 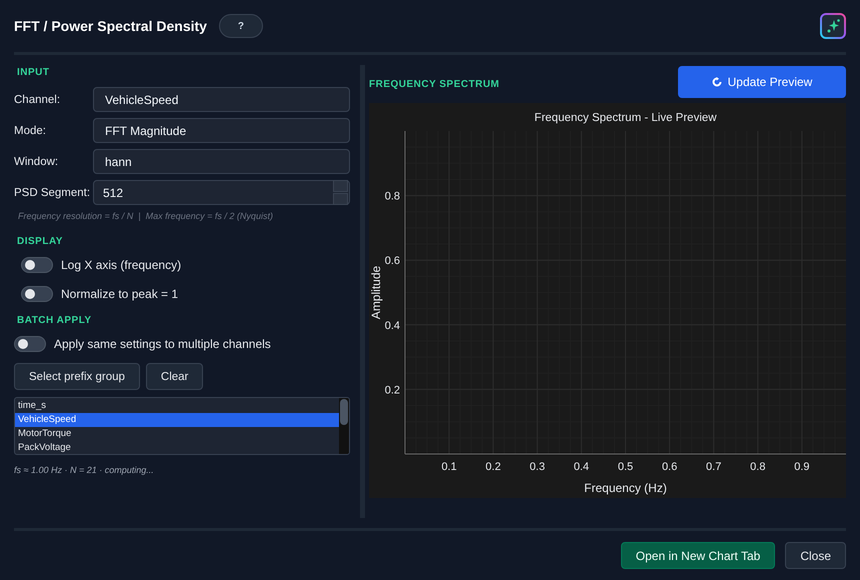 What do you see at coordinates (717, 81) in the screenshot?
I see `refresh-icon` at bounding box center [717, 81].